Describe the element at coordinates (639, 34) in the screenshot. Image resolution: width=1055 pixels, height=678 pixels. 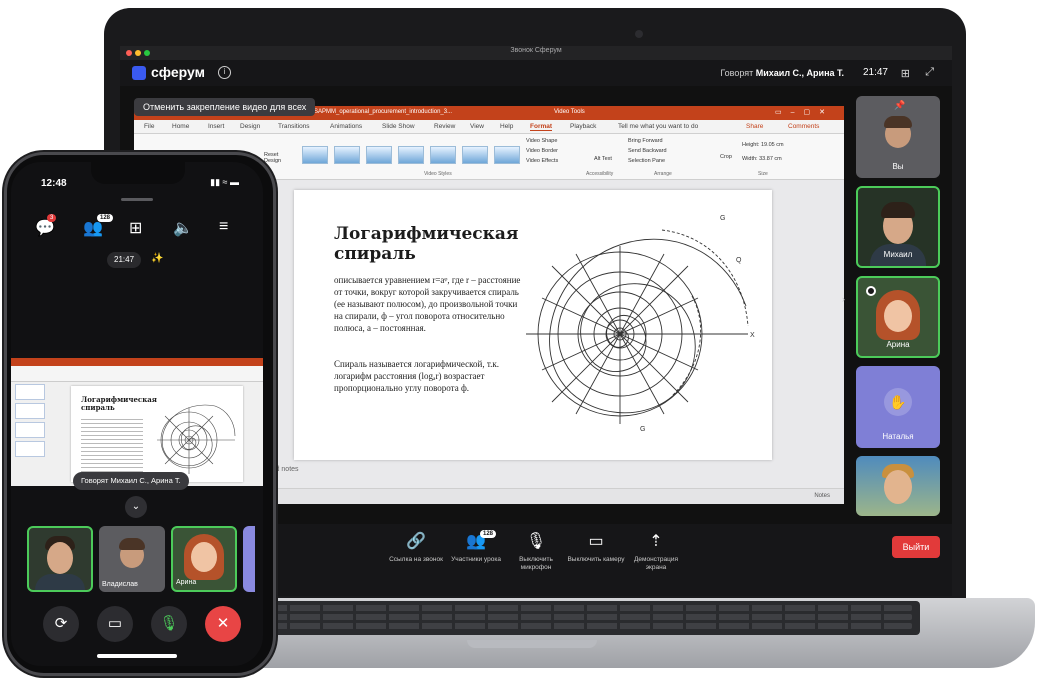
I see `webcam-dot` at that location.